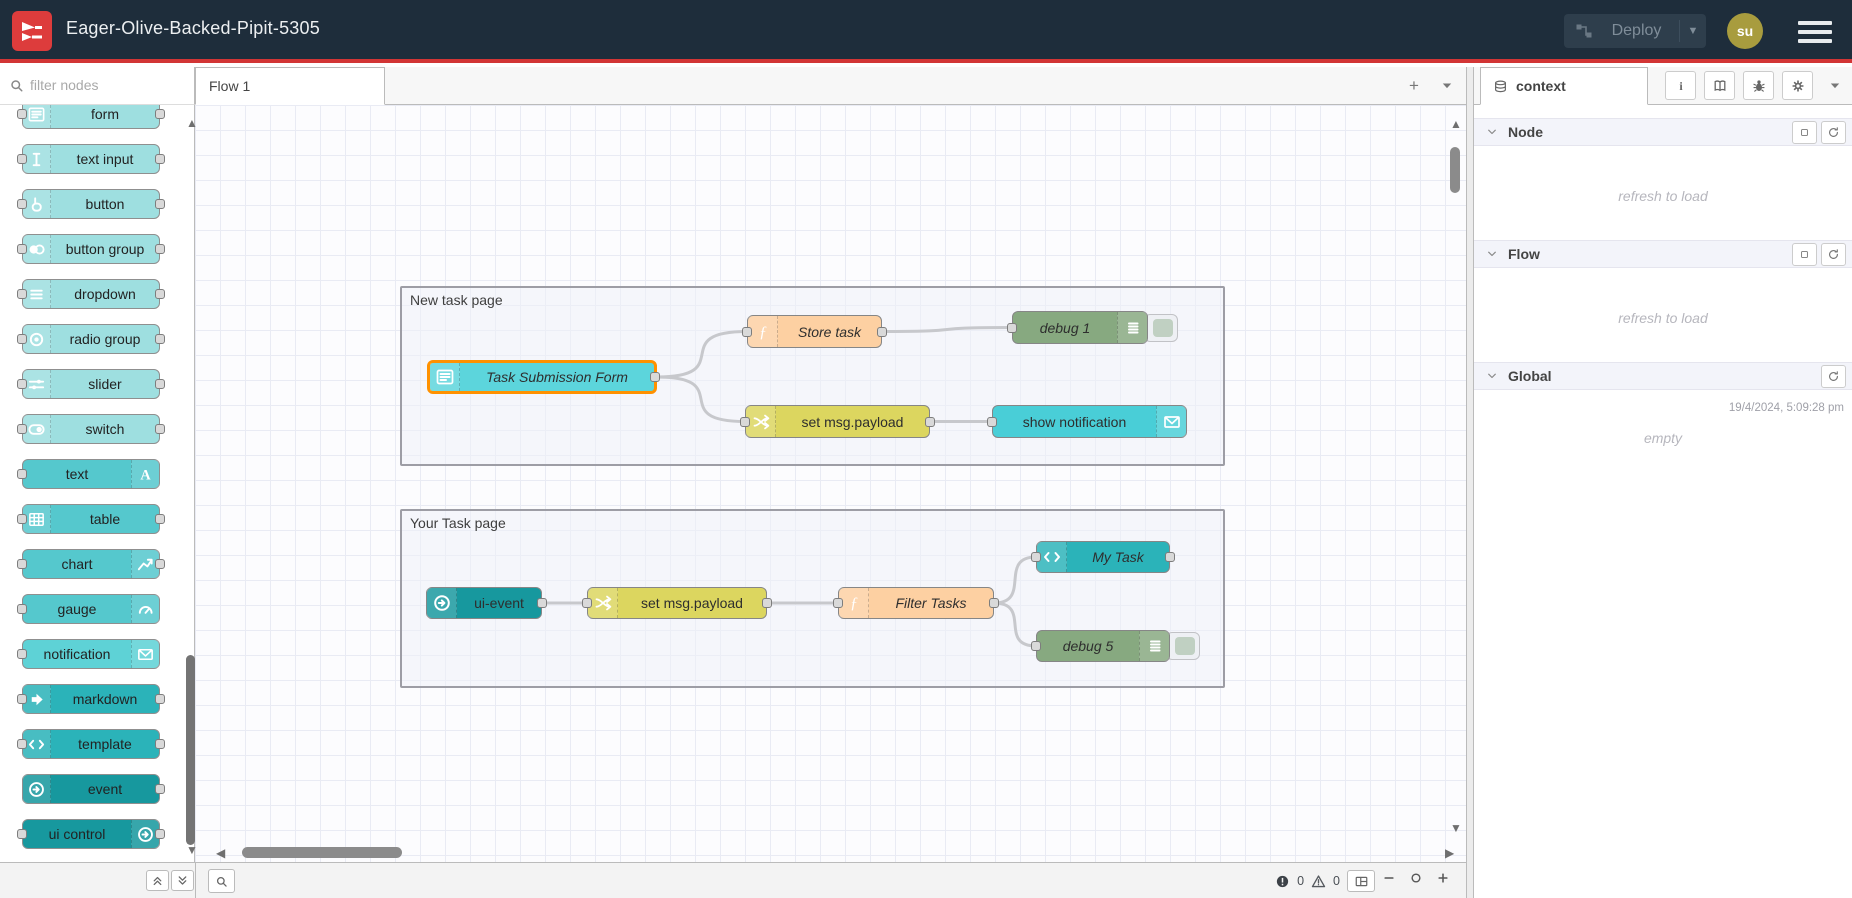 The image size is (1852, 898). I want to click on palette-node-gauge: gauge, so click(88, 609).